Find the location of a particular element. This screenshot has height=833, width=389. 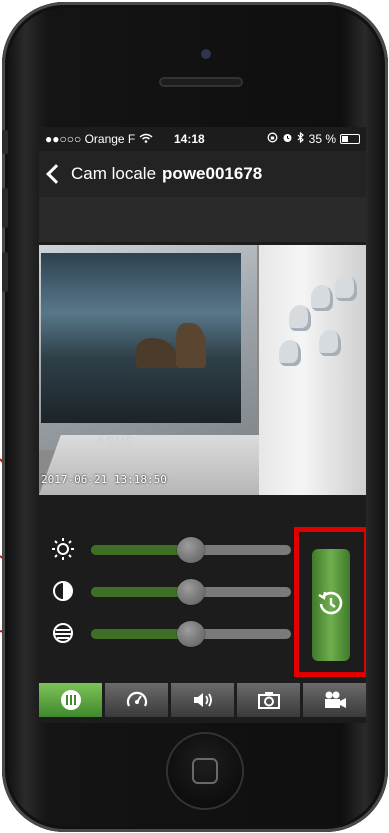

front-camera is located at coordinates (206, 54).